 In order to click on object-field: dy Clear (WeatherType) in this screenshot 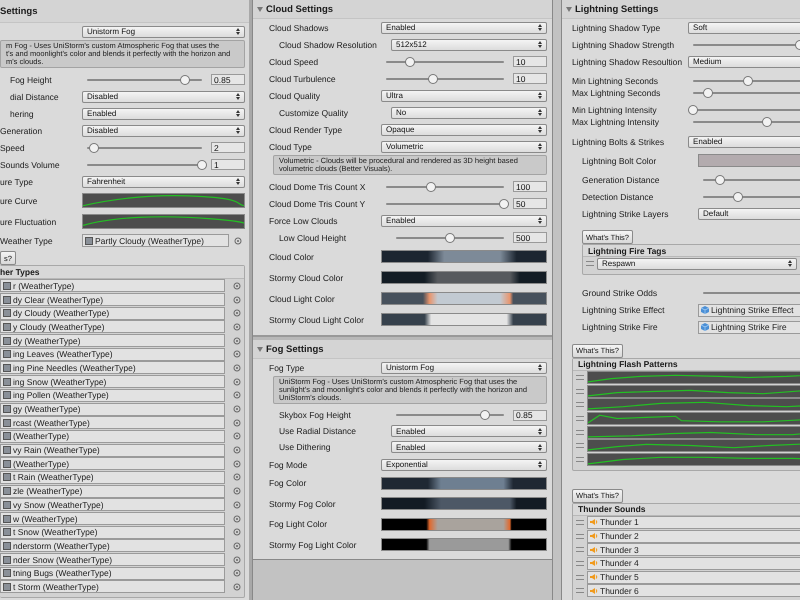, I will do `click(112, 299)`.